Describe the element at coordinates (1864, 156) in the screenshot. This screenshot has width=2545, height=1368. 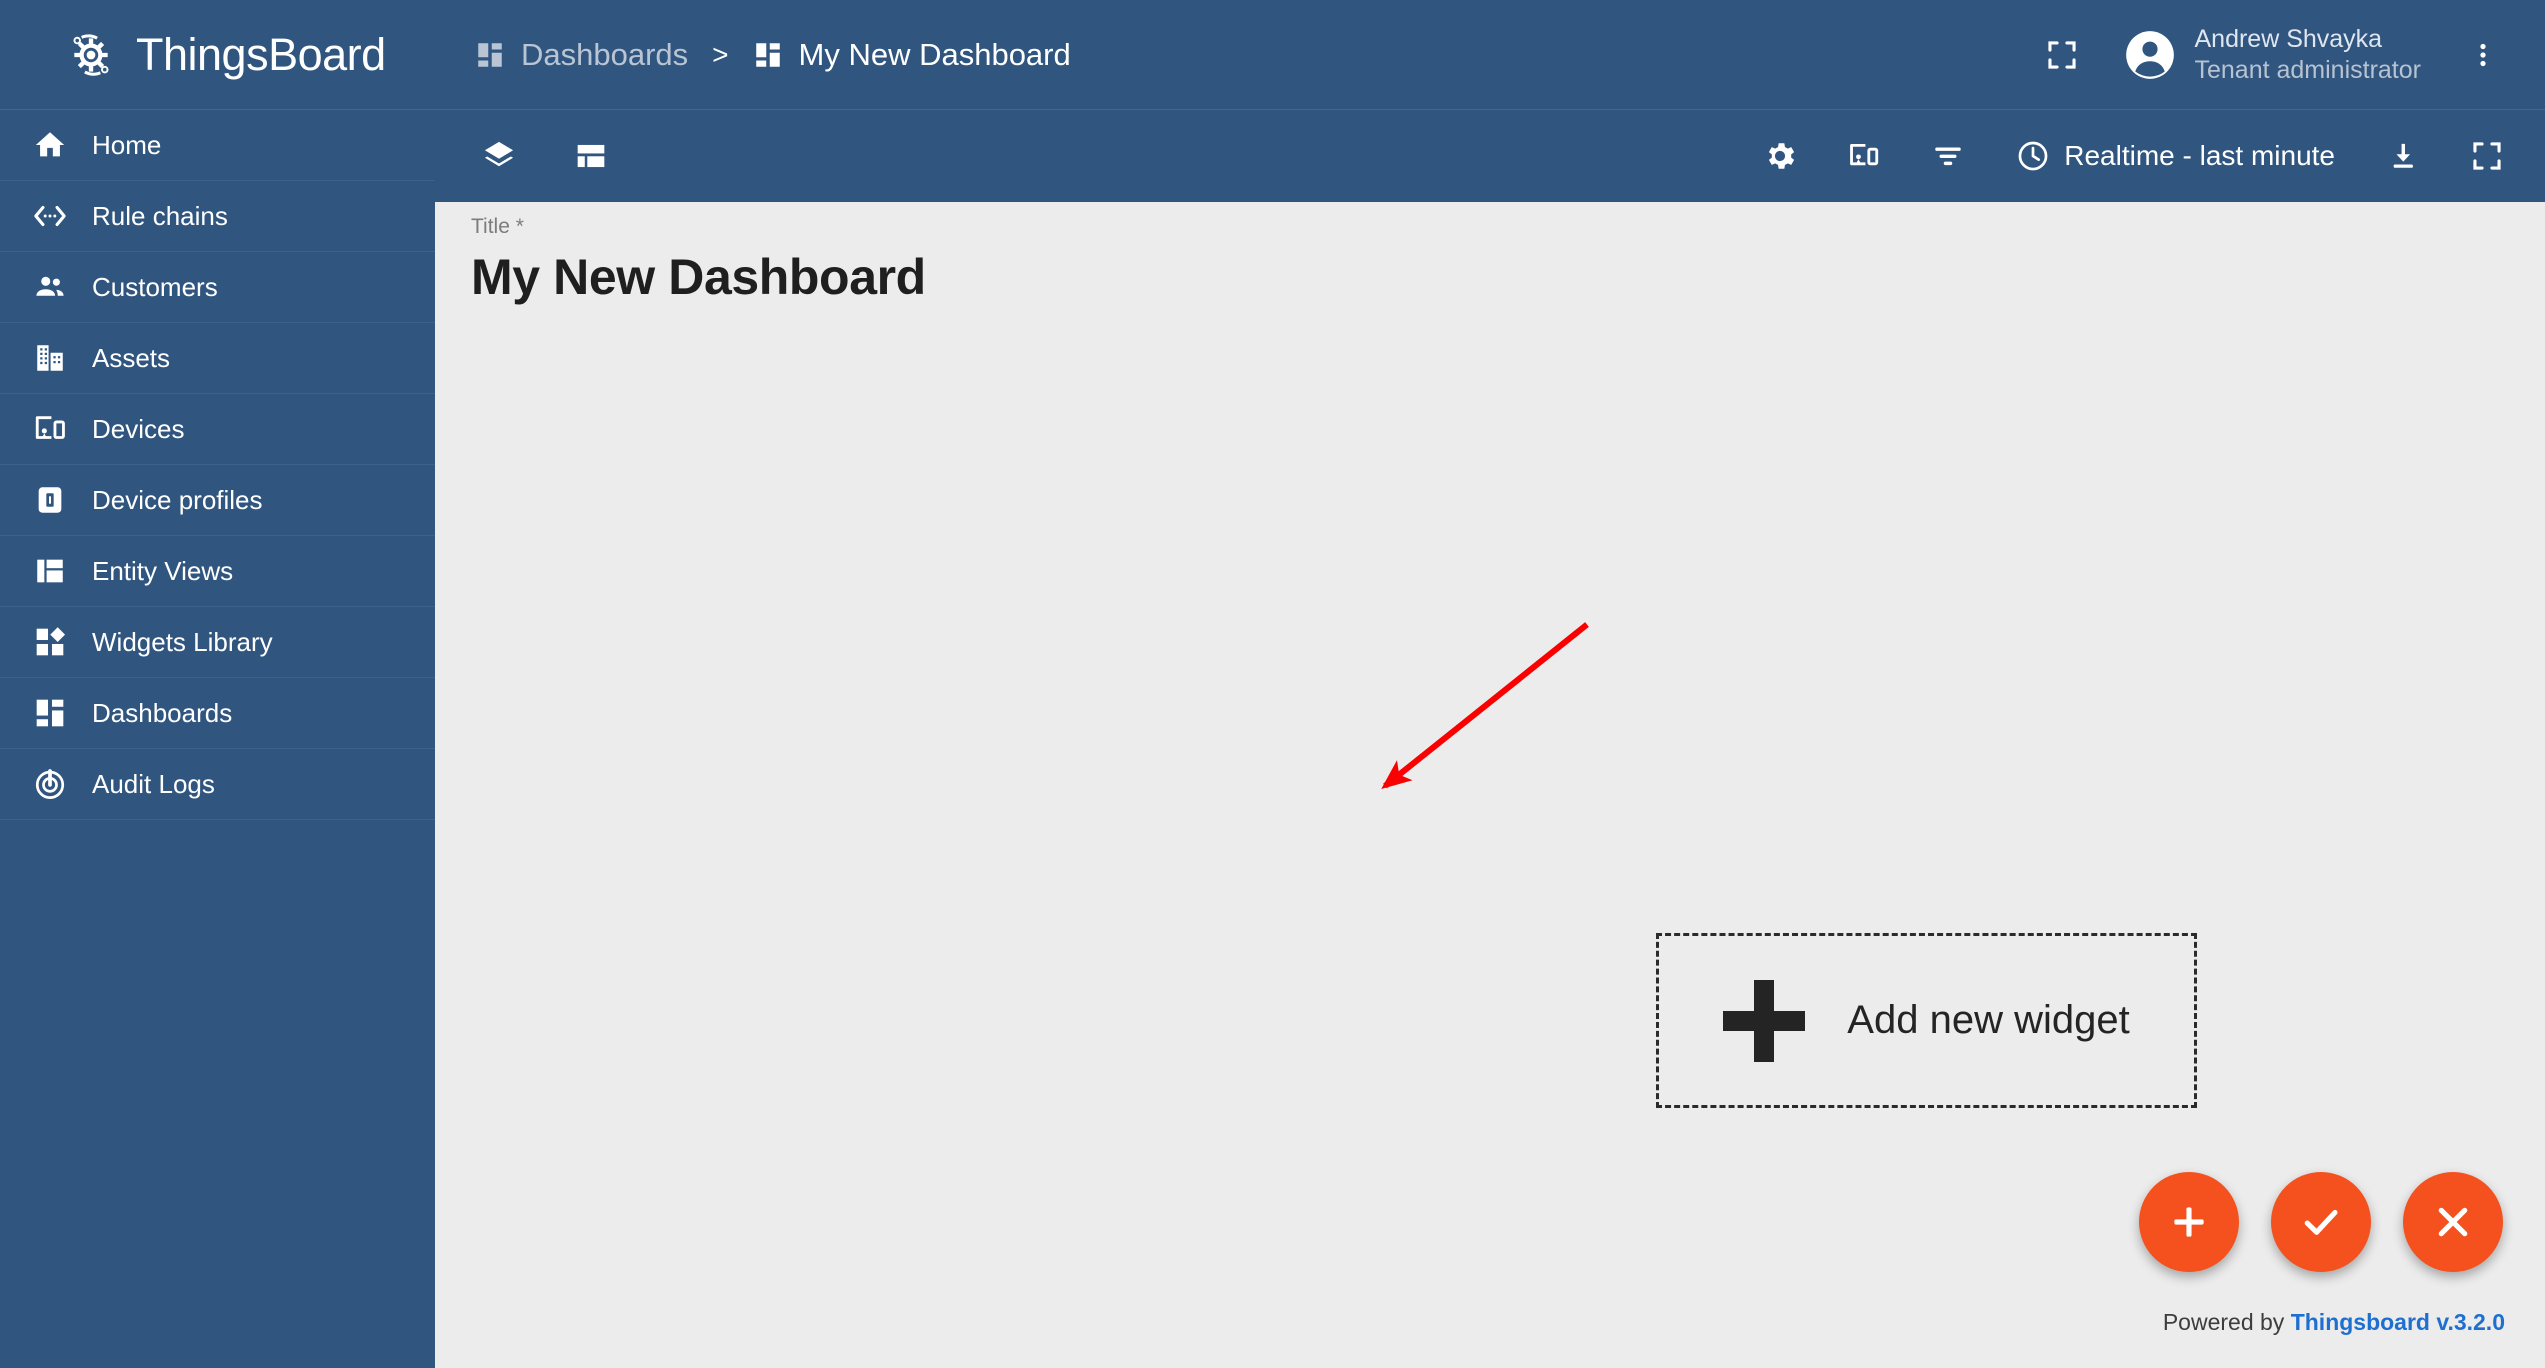
I see `manage-devices-icon` at that location.